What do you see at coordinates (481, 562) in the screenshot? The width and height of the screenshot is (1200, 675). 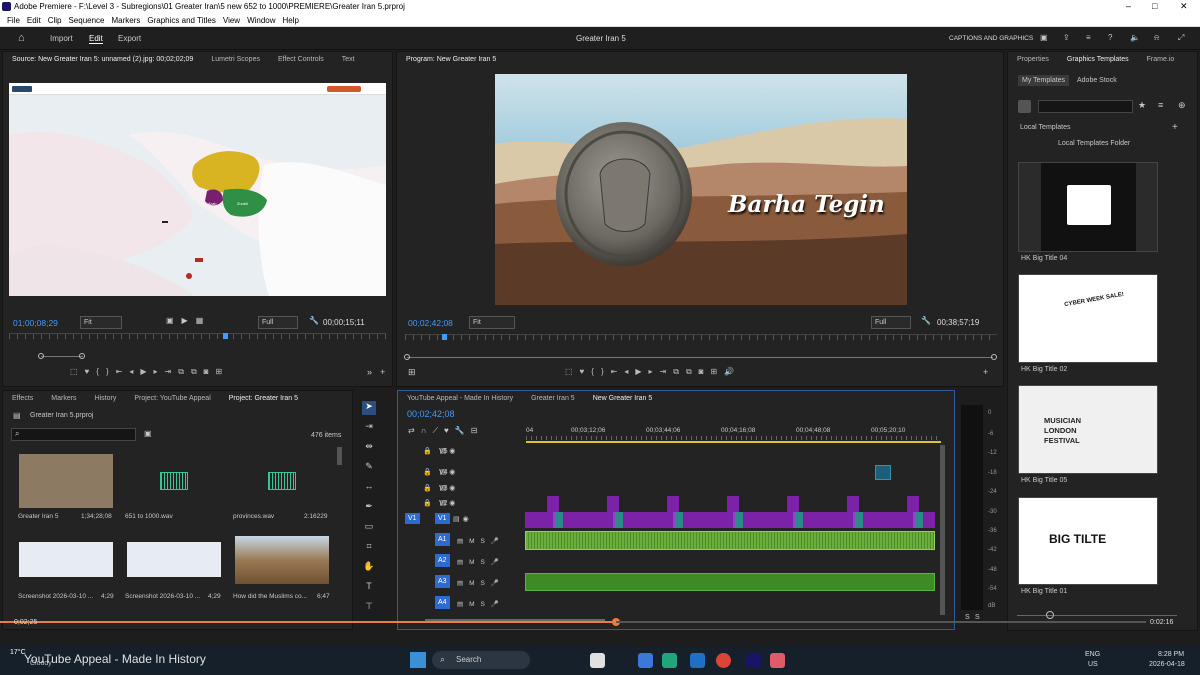 I see `a2-controls-icon: ▤MS🎤` at bounding box center [481, 562].